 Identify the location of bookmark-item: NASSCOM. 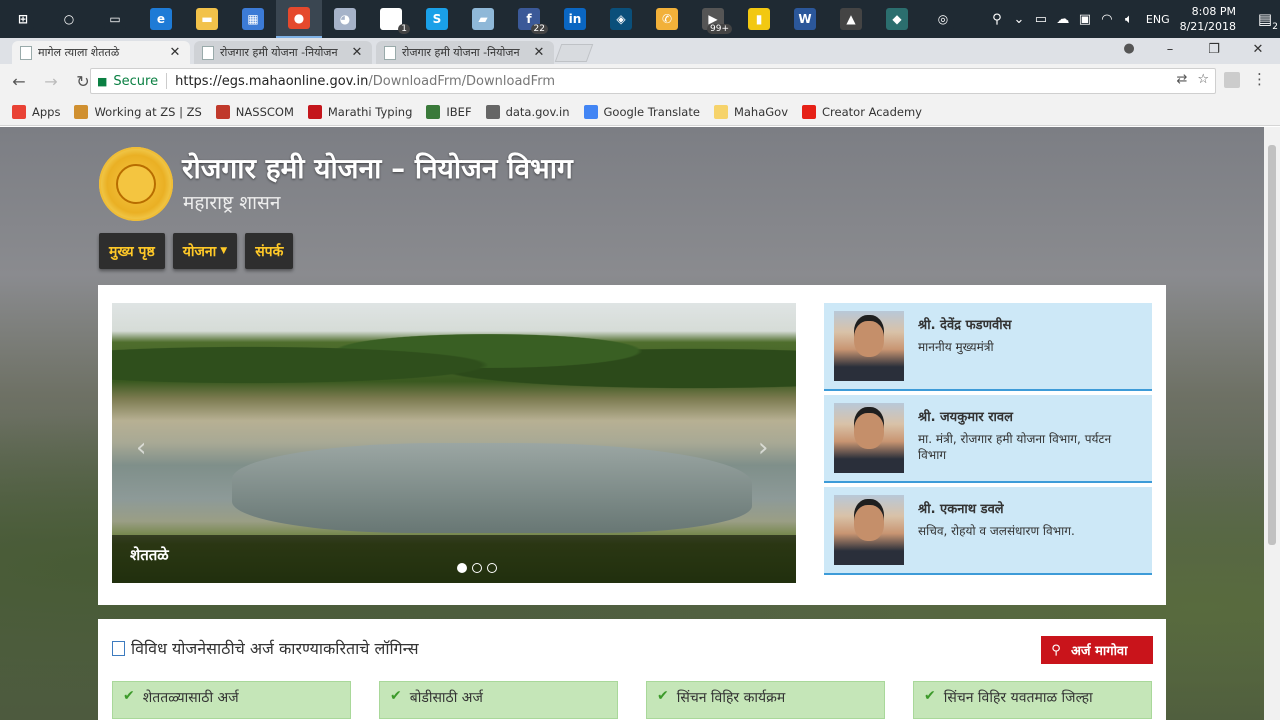
(254, 111).